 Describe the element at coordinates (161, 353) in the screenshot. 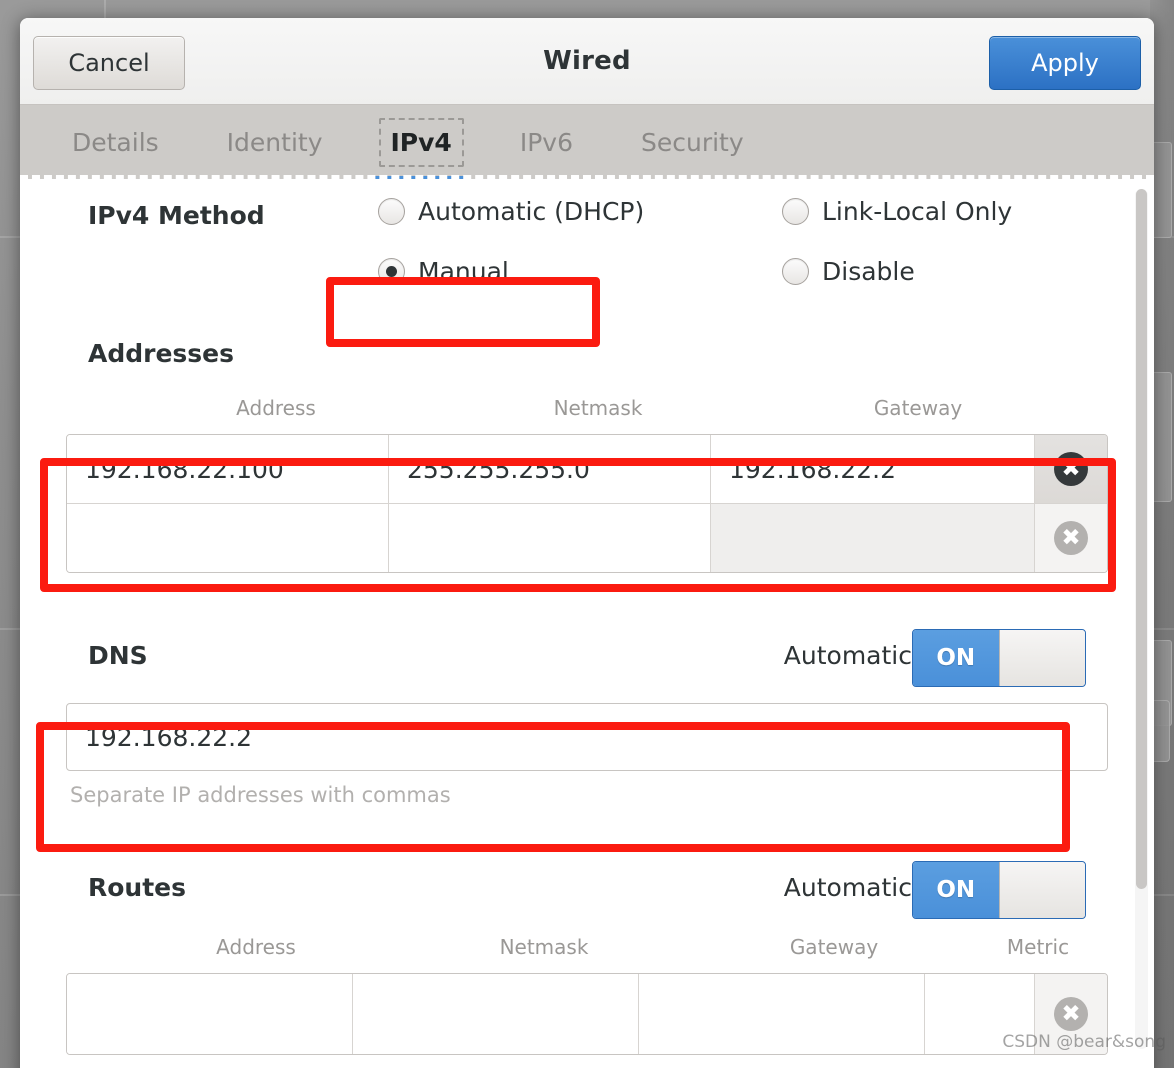

I see `addresses-label: Addresses` at that location.